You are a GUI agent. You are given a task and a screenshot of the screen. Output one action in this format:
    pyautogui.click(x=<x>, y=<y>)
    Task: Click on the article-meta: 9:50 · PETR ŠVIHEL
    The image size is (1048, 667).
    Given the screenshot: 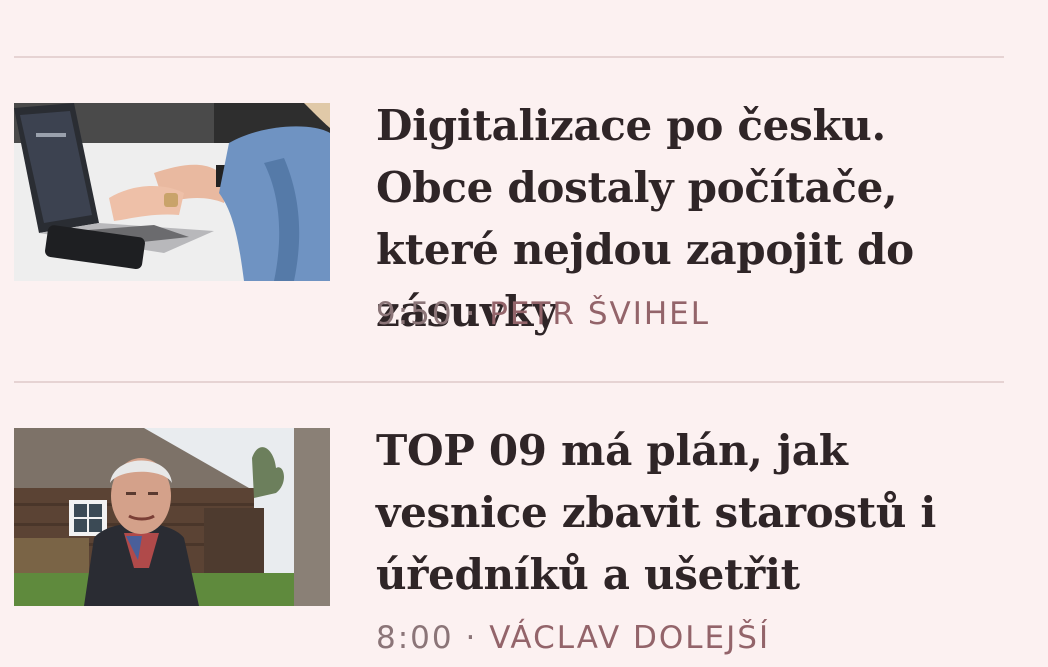 What is the action you would take?
    pyautogui.click(x=543, y=314)
    